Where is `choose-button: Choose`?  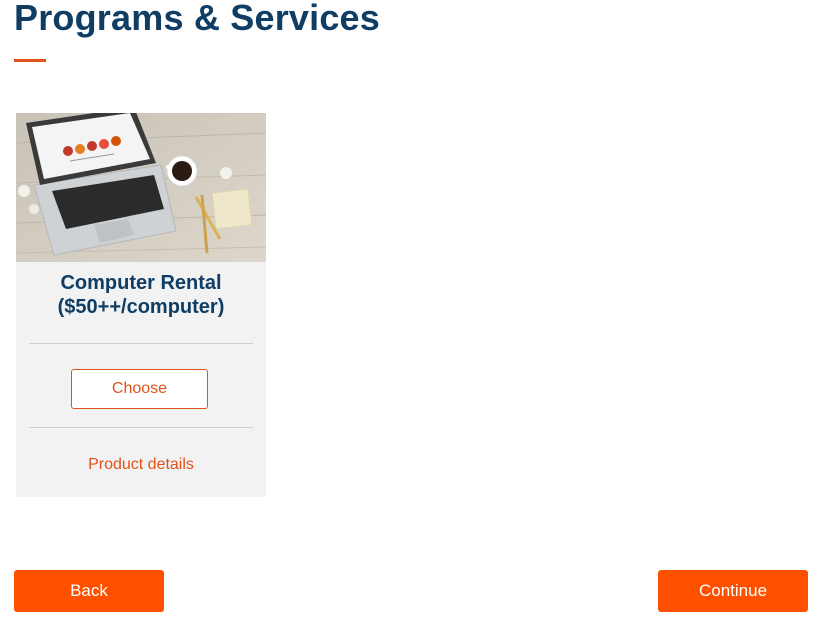 choose-button: Choose is located at coordinates (139, 389).